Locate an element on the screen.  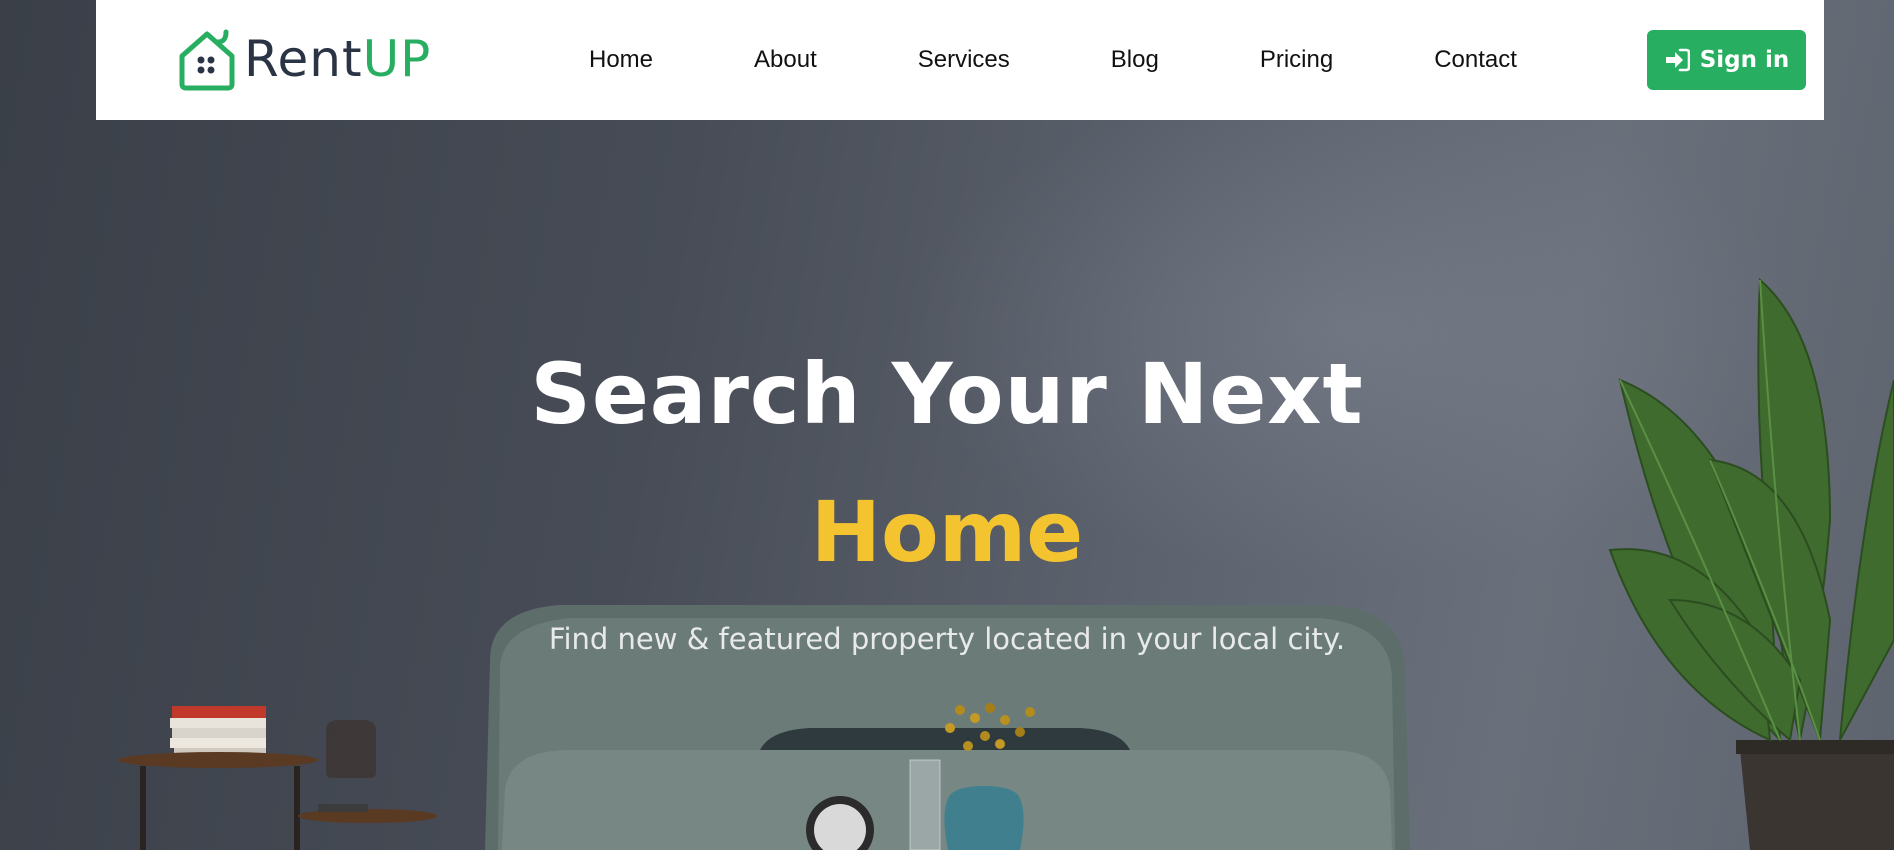
sign-in-icon is located at coordinates (1677, 60).